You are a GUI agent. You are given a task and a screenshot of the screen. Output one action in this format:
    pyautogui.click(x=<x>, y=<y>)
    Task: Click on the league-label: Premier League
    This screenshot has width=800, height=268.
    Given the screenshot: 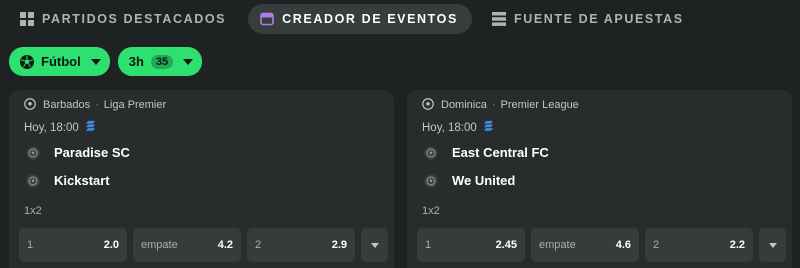 What is the action you would take?
    pyautogui.click(x=539, y=105)
    